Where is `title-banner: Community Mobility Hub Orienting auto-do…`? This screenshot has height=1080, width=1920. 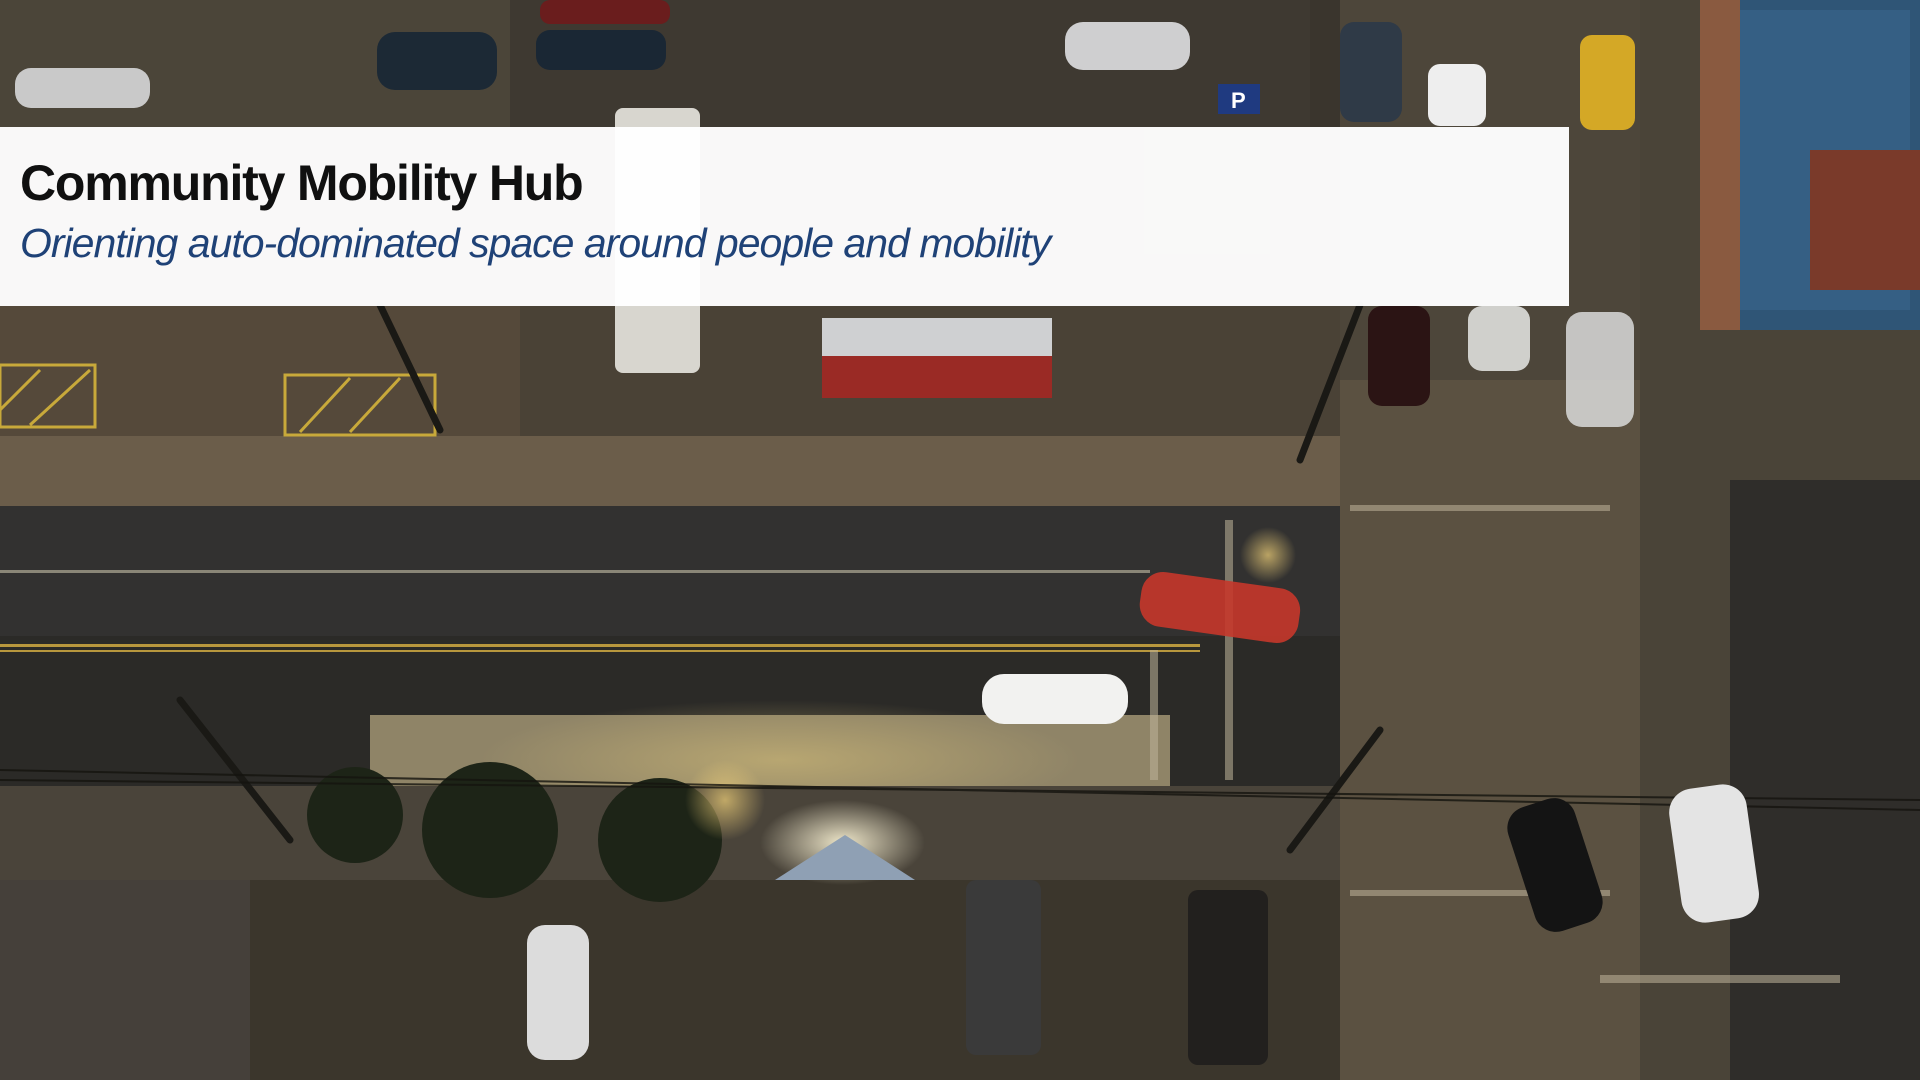 title-banner: Community Mobility Hub Orienting auto-do… is located at coordinates (784, 216).